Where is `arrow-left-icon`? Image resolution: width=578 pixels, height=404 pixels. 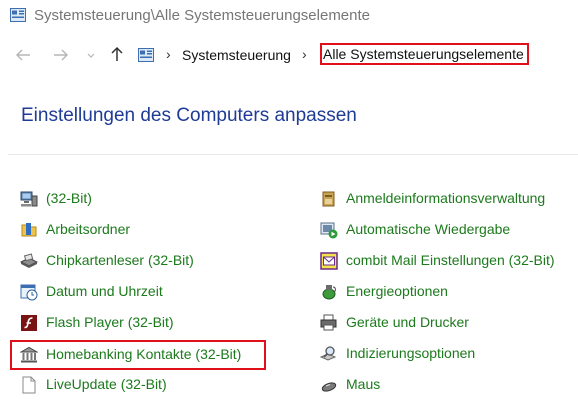
arrow-left-icon is located at coordinates (23, 55).